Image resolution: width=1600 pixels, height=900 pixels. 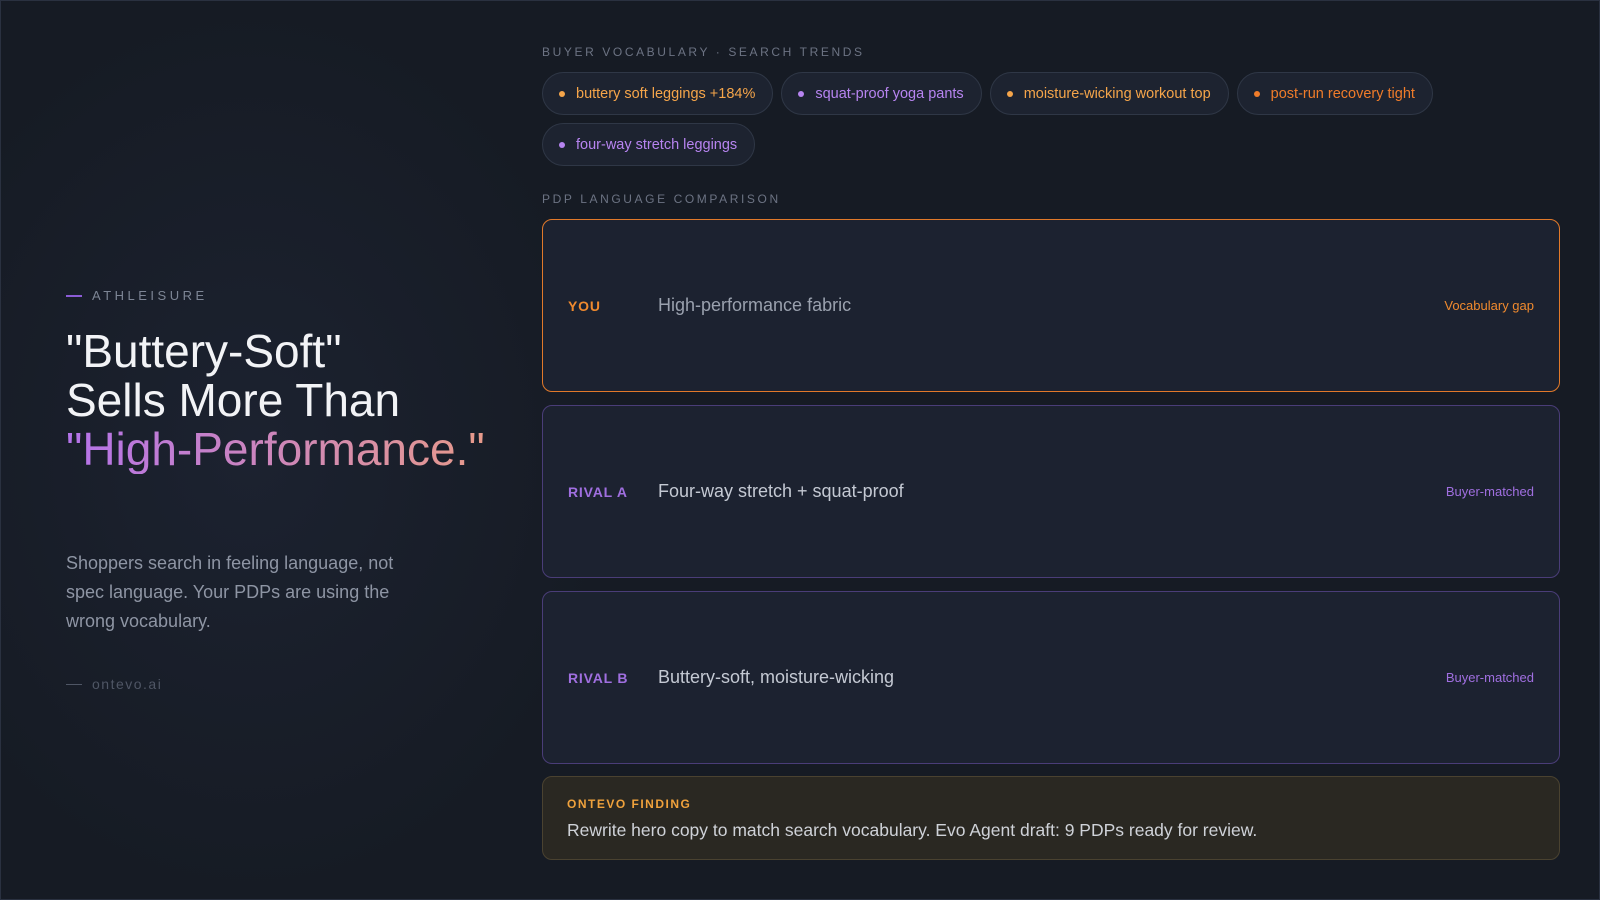 I want to click on accent-dash, so click(x=74, y=295).